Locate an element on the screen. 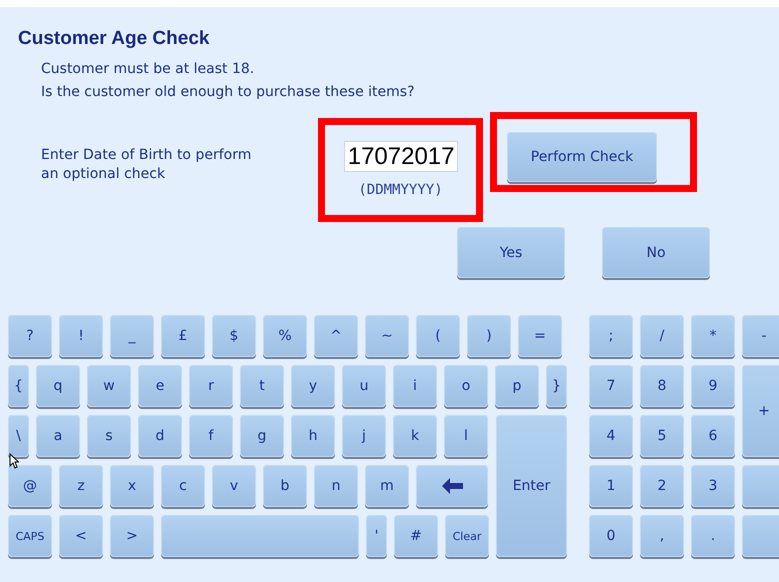  keyboard-key: # is located at coordinates (416, 536).